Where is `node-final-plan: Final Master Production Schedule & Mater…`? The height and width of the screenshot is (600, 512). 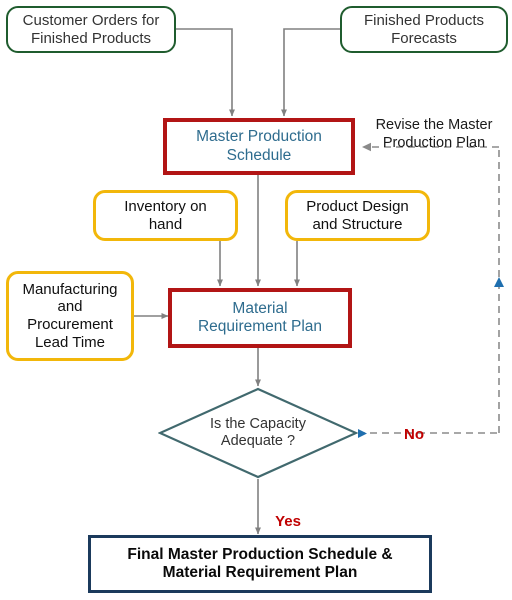 node-final-plan: Final Master Production Schedule & Mater… is located at coordinates (260, 564).